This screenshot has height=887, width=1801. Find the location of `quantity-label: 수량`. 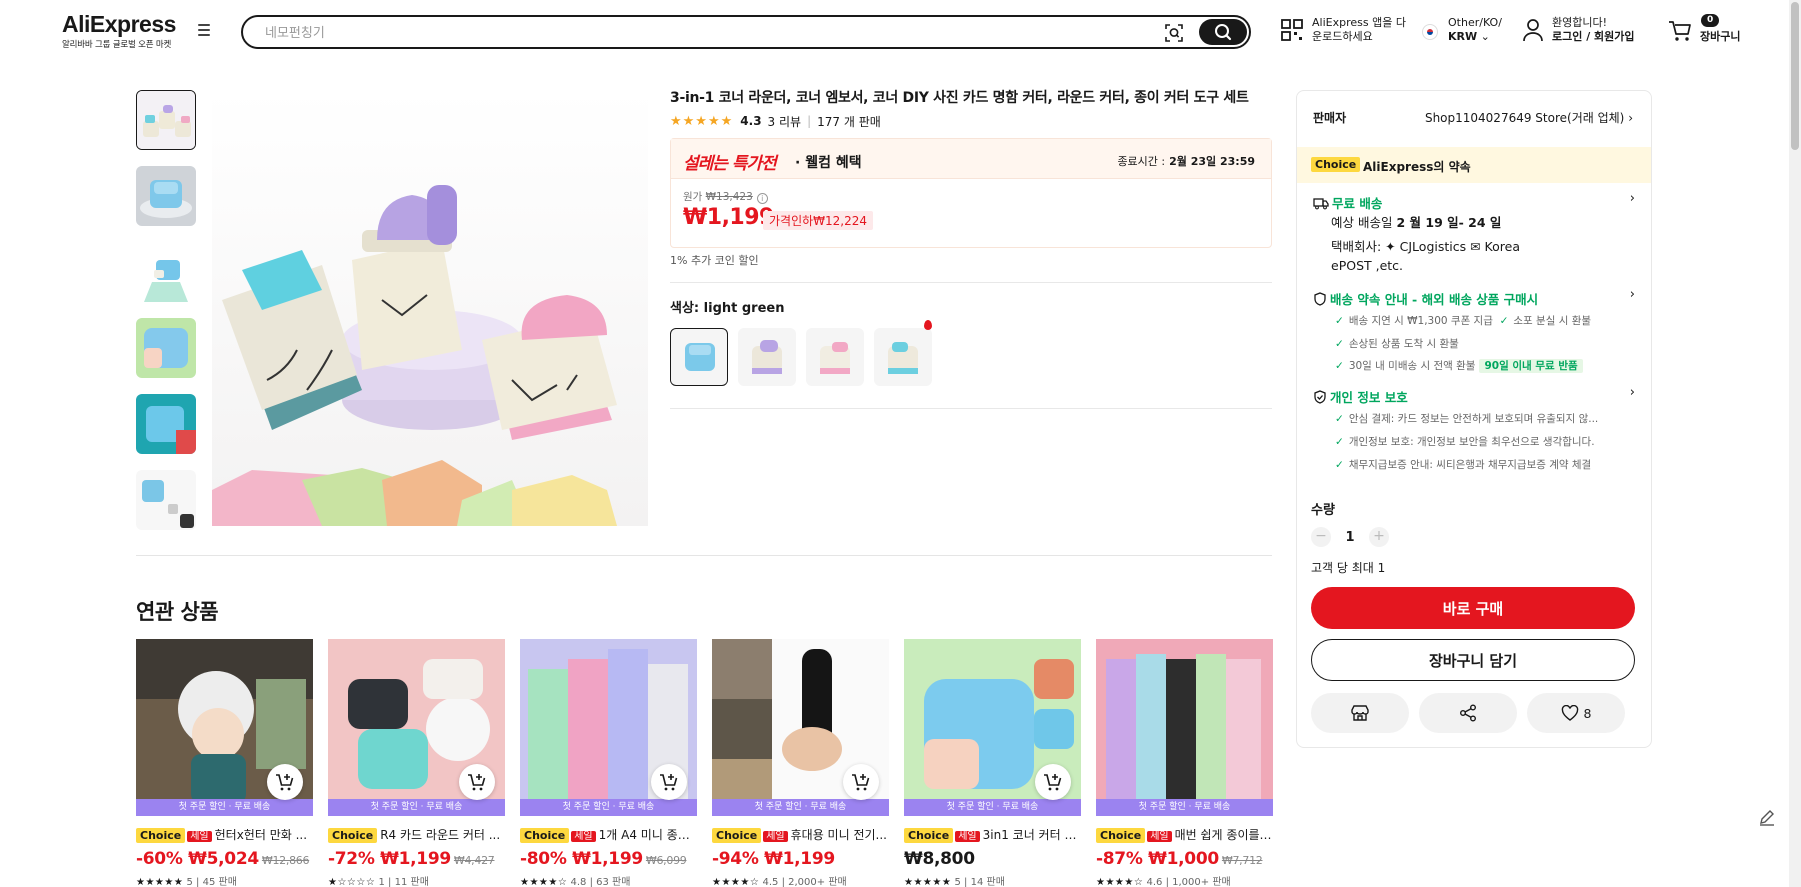

quantity-label: 수량 is located at coordinates (1323, 510).